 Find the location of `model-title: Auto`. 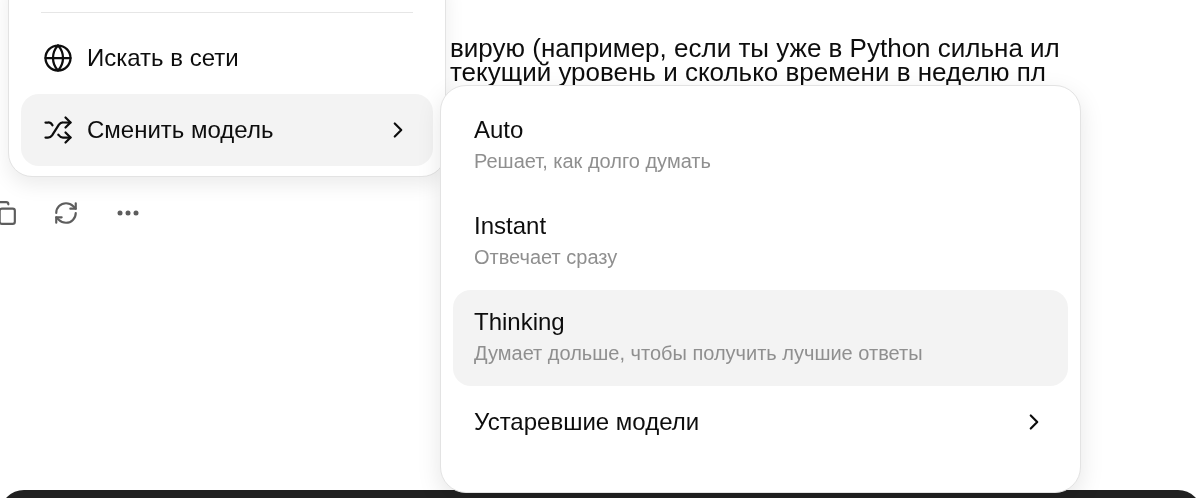

model-title: Auto is located at coordinates (499, 130).